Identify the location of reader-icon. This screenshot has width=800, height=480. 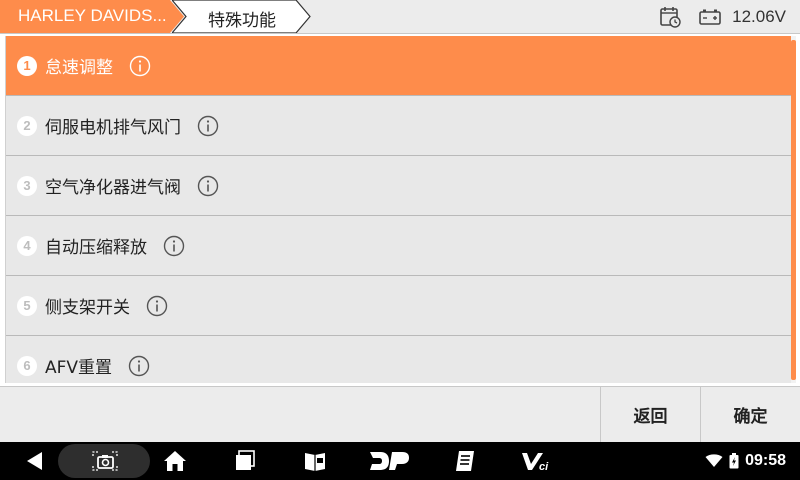
(315, 461).